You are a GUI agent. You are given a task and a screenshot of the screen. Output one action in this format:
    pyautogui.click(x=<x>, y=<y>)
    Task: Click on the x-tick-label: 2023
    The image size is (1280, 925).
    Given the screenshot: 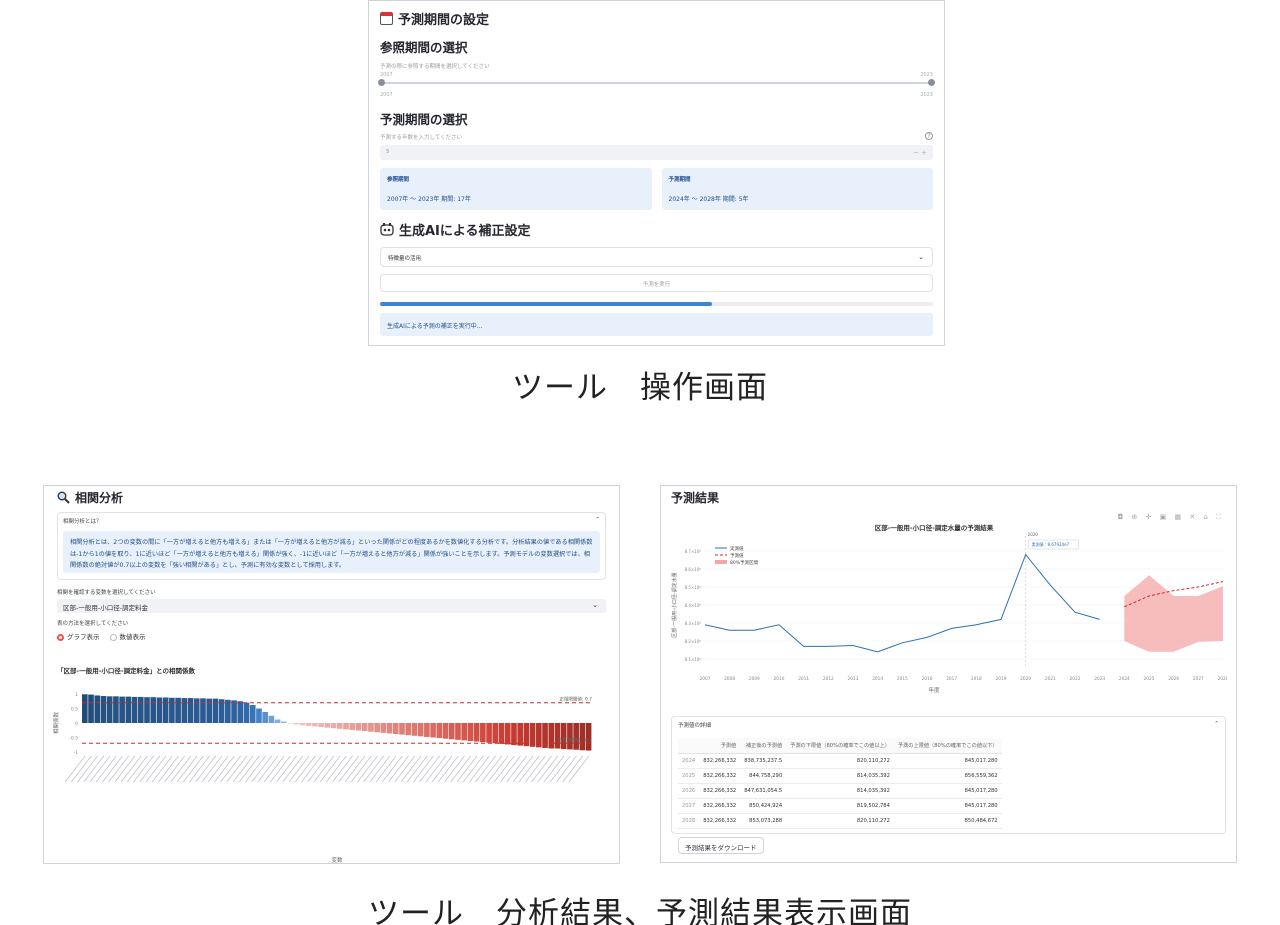 What is the action you would take?
    pyautogui.click(x=1099, y=679)
    